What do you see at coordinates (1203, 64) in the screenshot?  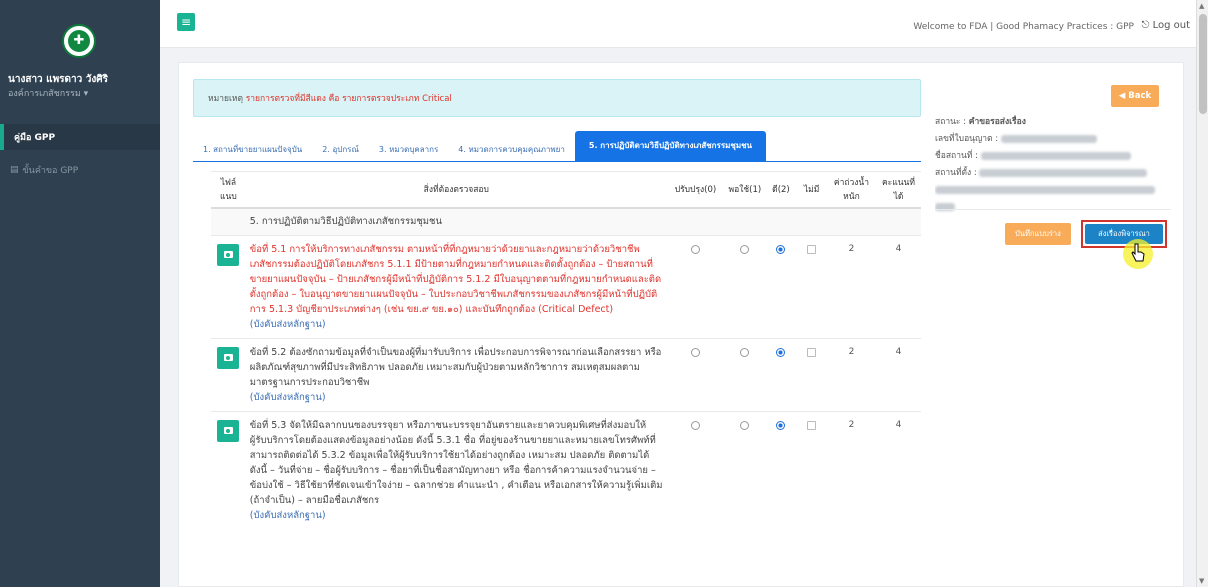 I see `scrollbar-thumb` at bounding box center [1203, 64].